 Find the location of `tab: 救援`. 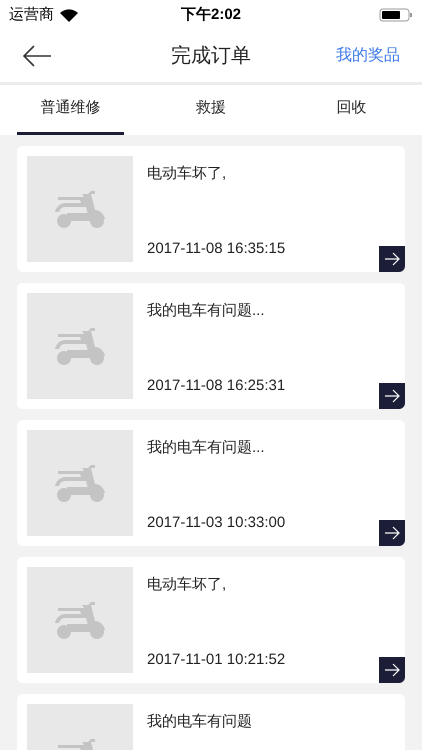

tab: 救援 is located at coordinates (211, 110).